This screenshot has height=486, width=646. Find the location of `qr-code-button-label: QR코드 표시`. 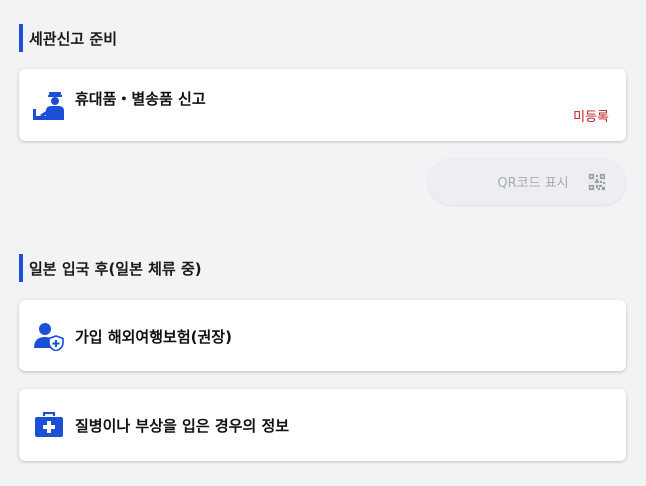

qr-code-button-label: QR코드 표시 is located at coordinates (533, 183).